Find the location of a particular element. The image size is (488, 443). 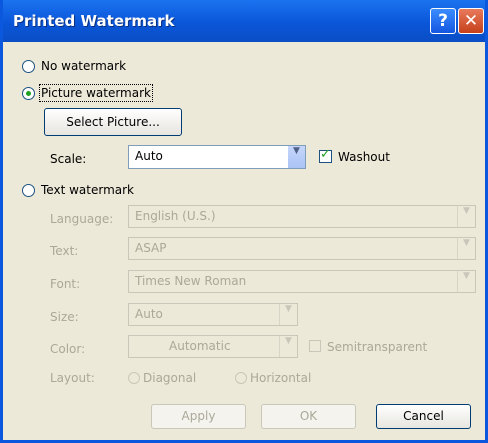

color-value: Automatic is located at coordinates (200, 346).